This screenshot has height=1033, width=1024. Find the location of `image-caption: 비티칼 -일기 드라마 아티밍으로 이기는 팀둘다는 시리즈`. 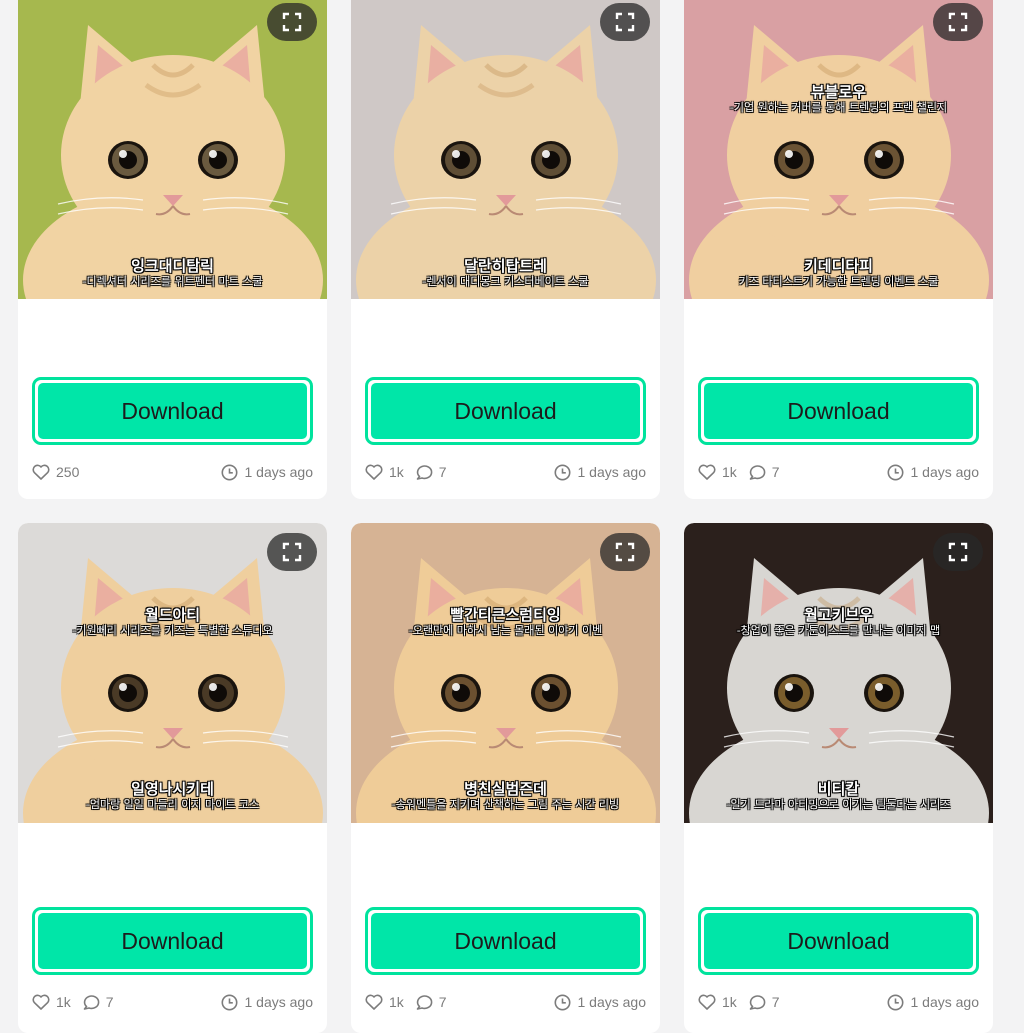

image-caption: 비티칼 -일기 드라마 아티밍으로 이기는 팀둘다는 시리즈 is located at coordinates (838, 795).